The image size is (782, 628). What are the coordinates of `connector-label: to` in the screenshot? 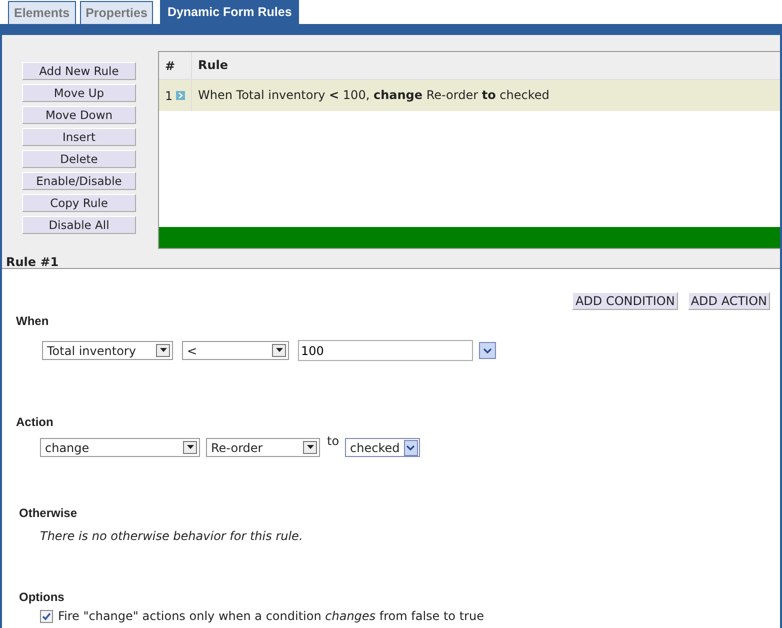 It's located at (333, 441).